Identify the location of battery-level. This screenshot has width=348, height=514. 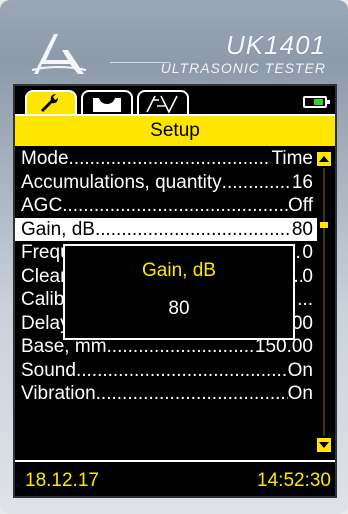
(318, 102).